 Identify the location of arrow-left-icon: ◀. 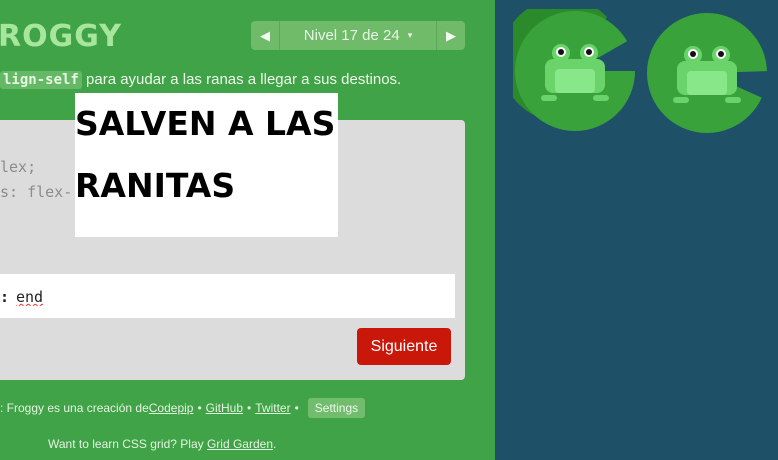
(265, 35).